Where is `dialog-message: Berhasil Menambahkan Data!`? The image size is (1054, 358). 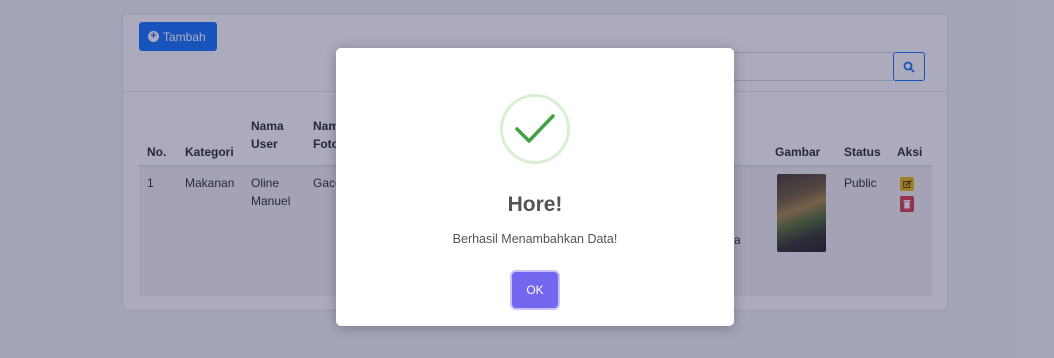 dialog-message: Berhasil Menambahkan Data! is located at coordinates (535, 239).